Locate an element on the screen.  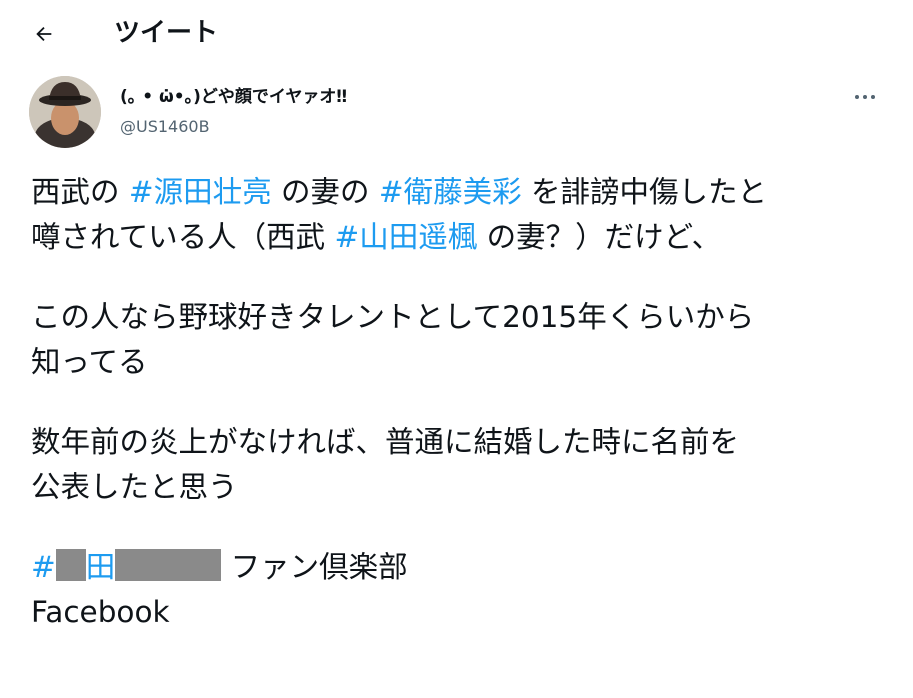
author-handle: @US1460B is located at coordinates (165, 127).